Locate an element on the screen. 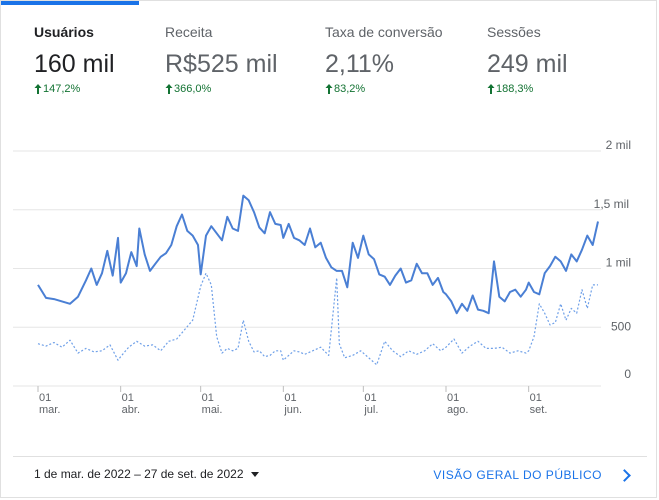 The width and height of the screenshot is (659, 500). x-tick-month: jul. is located at coordinates (370, 410).